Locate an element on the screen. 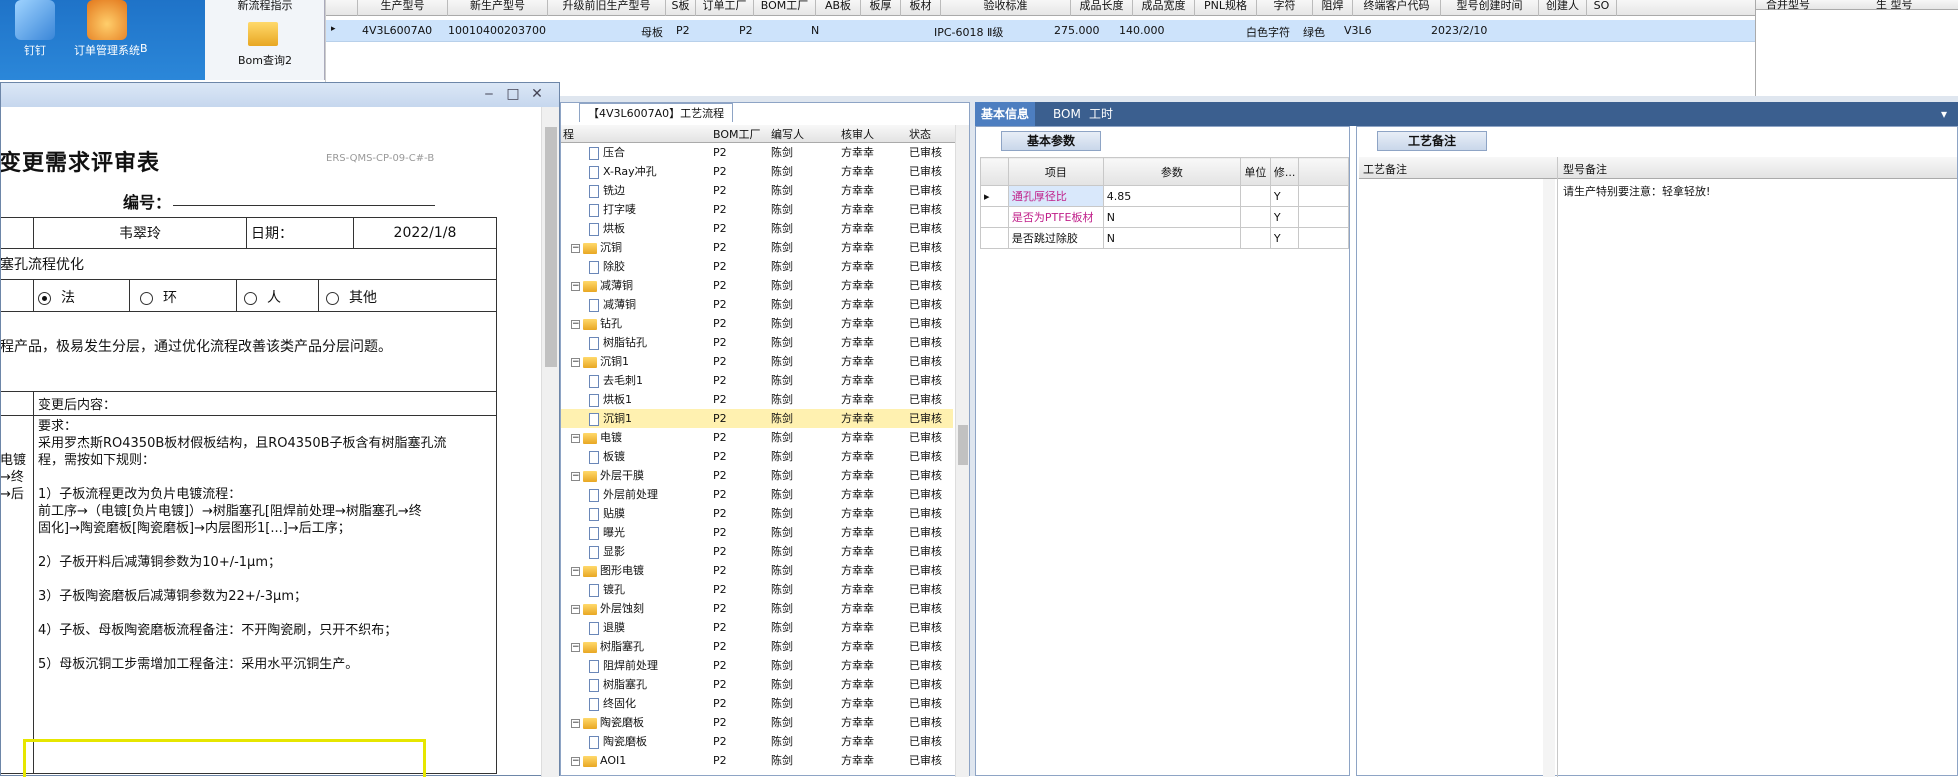 The width and height of the screenshot is (1958, 777). craft-notes-caption: 工艺备注 is located at coordinates (1432, 141).